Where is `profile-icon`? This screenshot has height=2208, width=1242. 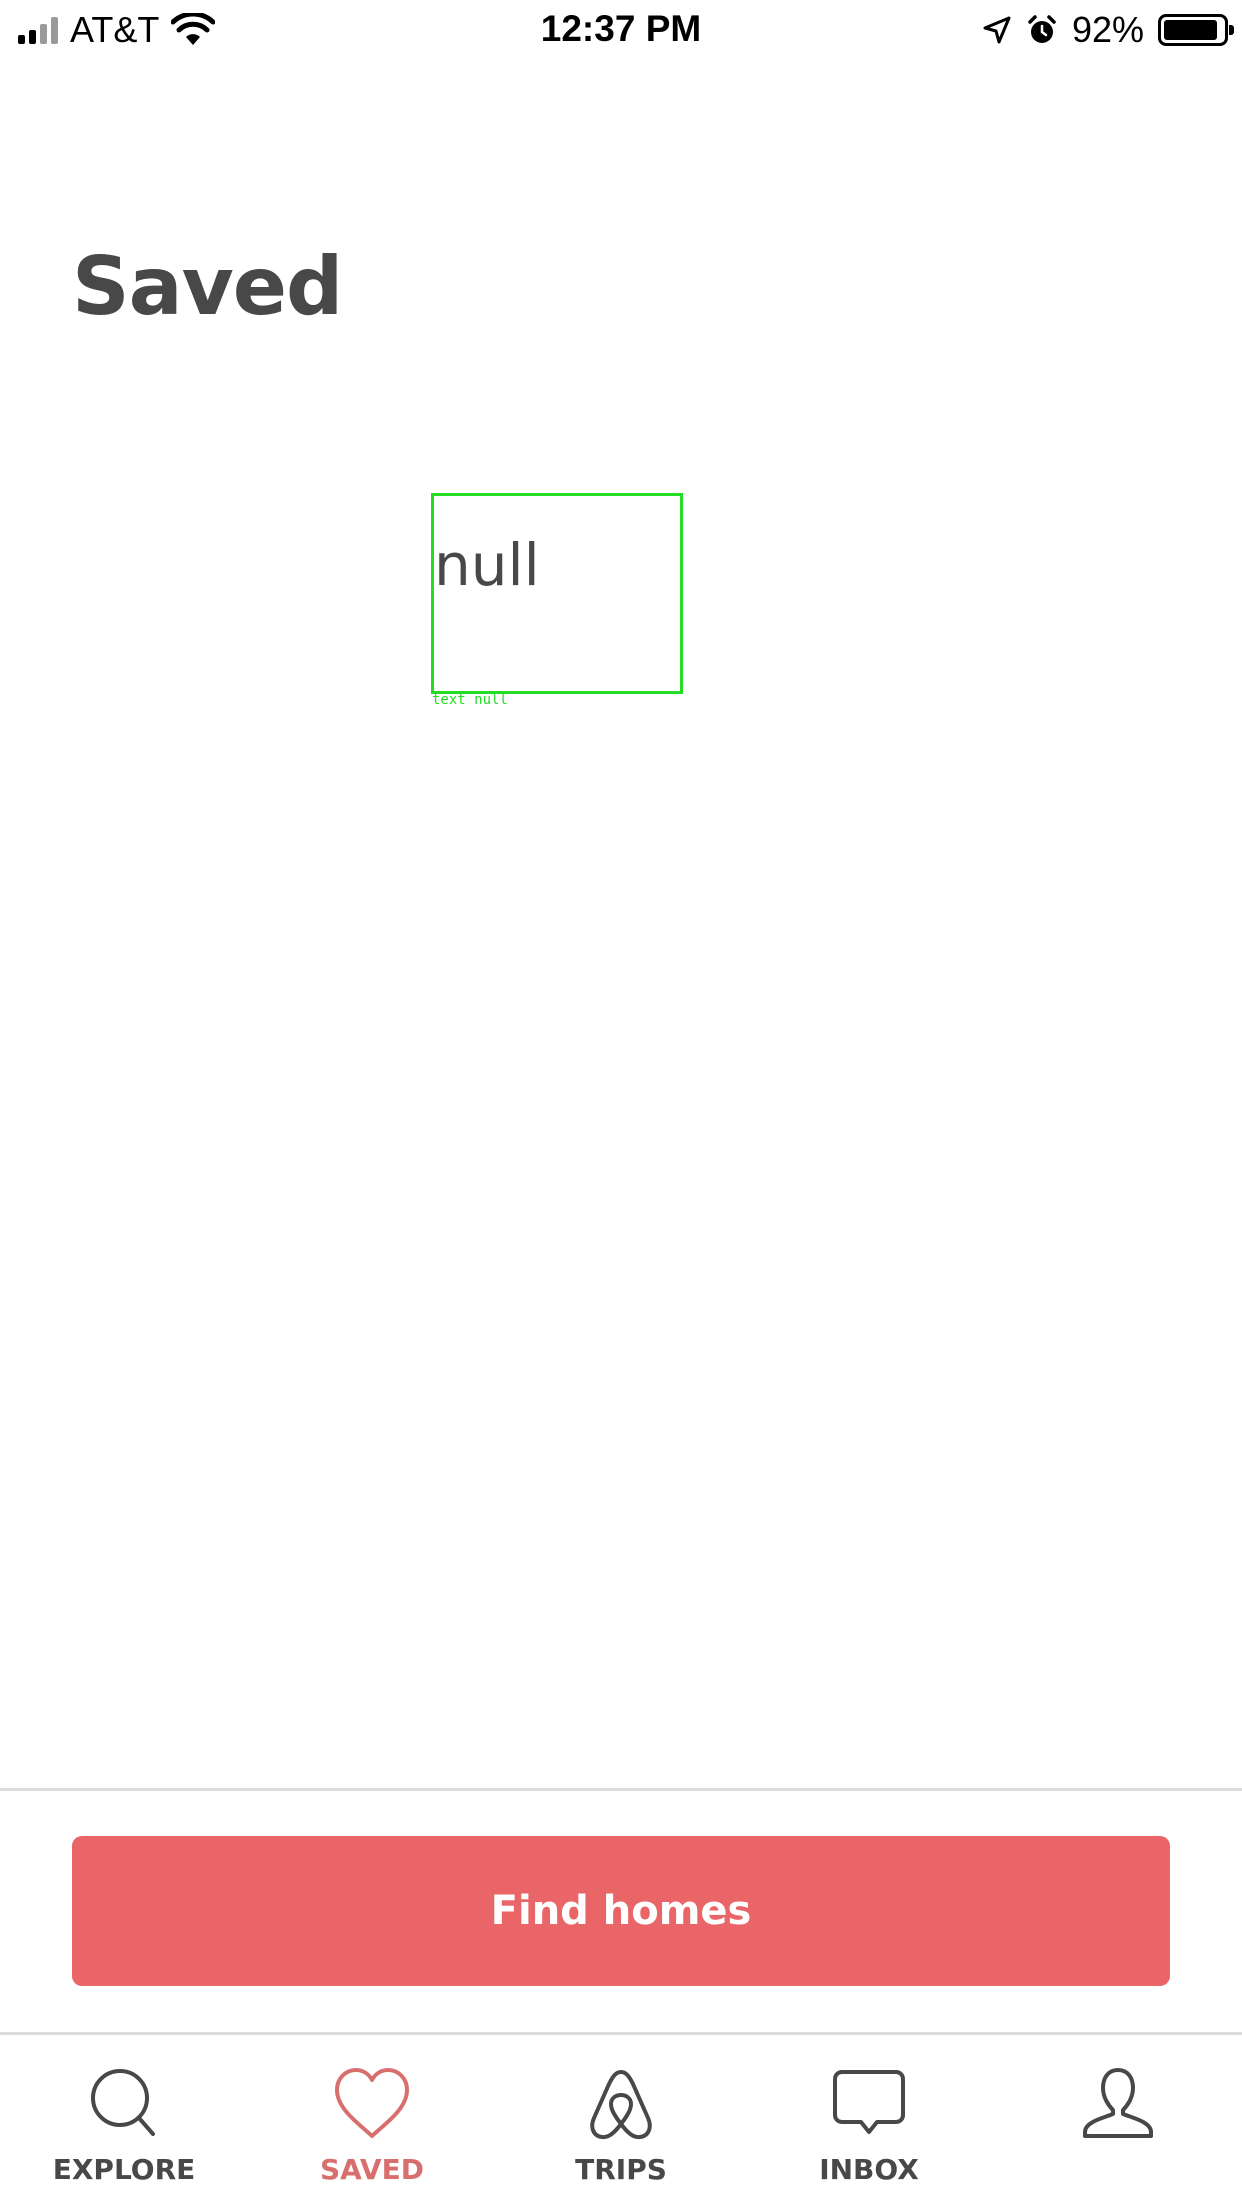 profile-icon is located at coordinates (1118, 2103).